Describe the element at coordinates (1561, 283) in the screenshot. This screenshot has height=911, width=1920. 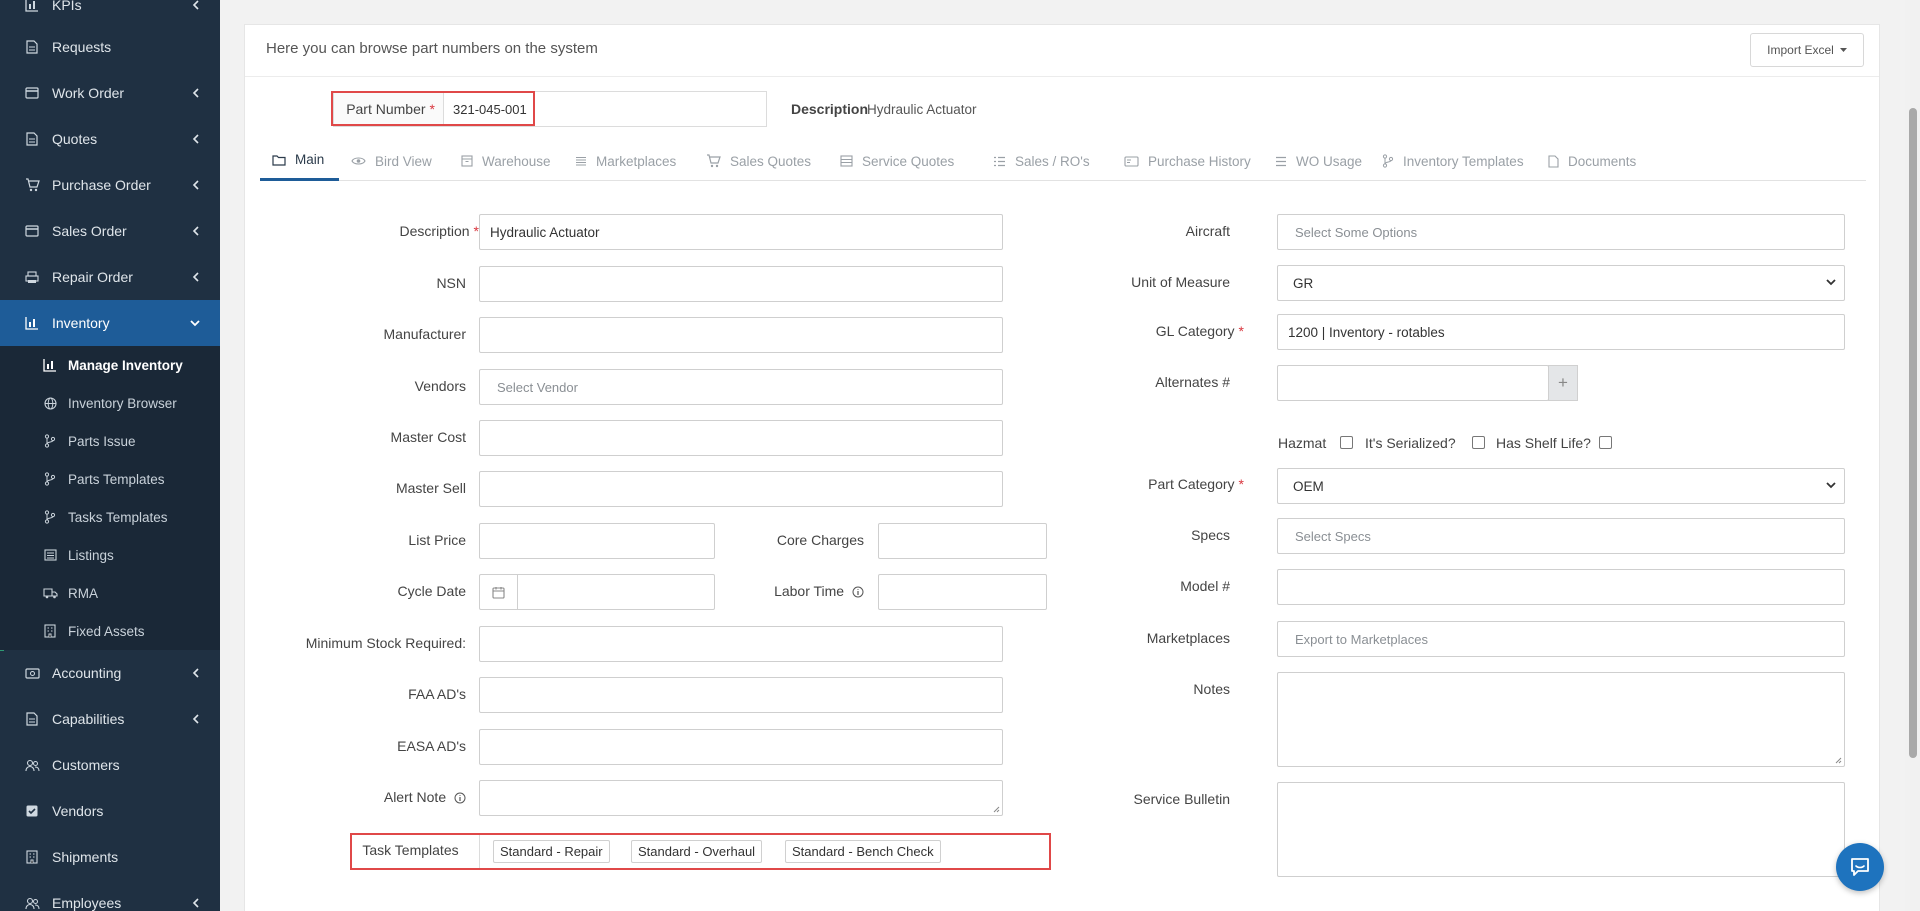
I see `uom-select: GR` at that location.